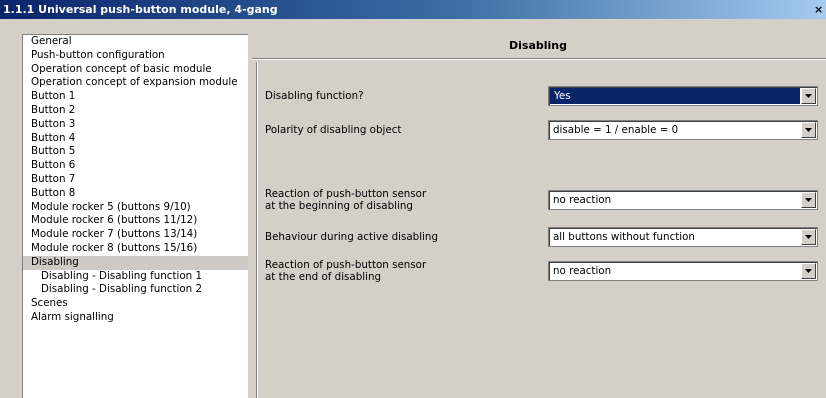 This screenshot has width=826, height=398. What do you see at coordinates (257, 230) in the screenshot?
I see `panel-frame` at bounding box center [257, 230].